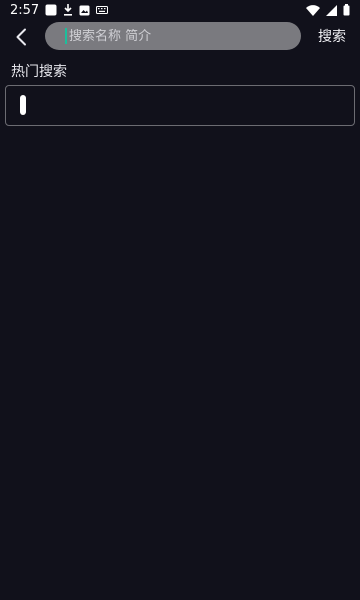  What do you see at coordinates (68, 10) in the screenshot?
I see `download-icon` at bounding box center [68, 10].